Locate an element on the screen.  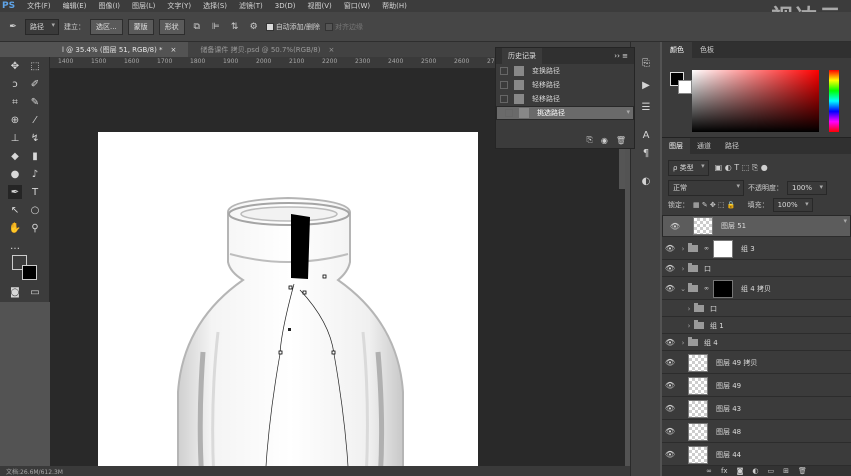
hue-slider is located at coordinates (834, 101).